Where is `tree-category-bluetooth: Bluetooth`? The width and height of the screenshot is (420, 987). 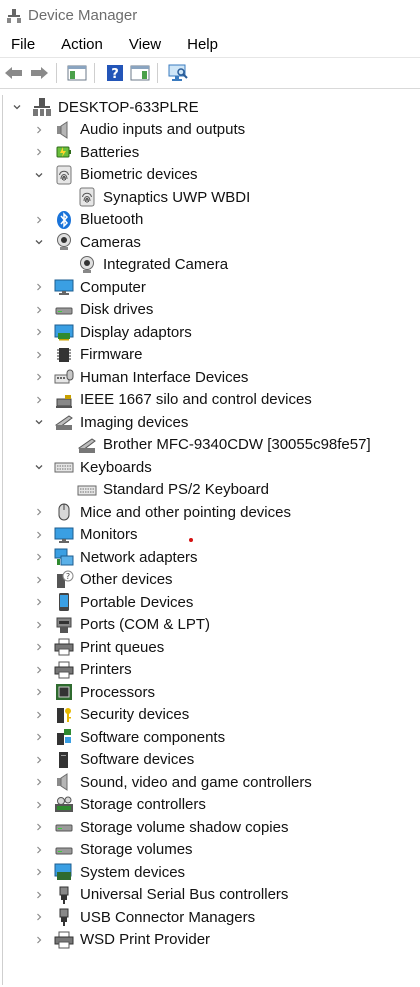
tree-category-bluetooth: Bluetooth is located at coordinates (211, 220).